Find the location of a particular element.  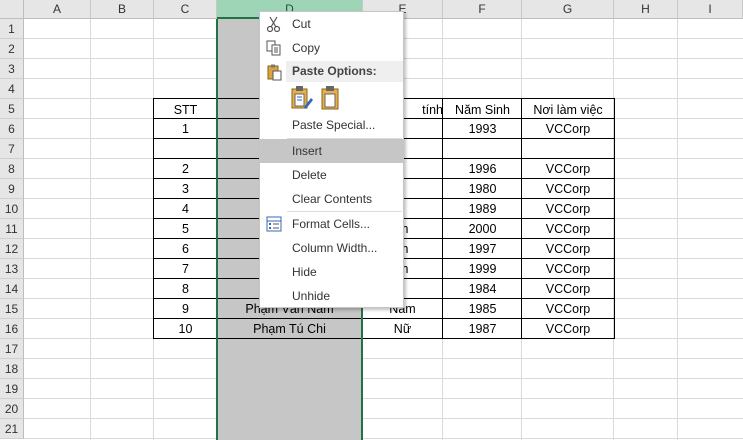

row-header-17: 17 is located at coordinates (12, 349).